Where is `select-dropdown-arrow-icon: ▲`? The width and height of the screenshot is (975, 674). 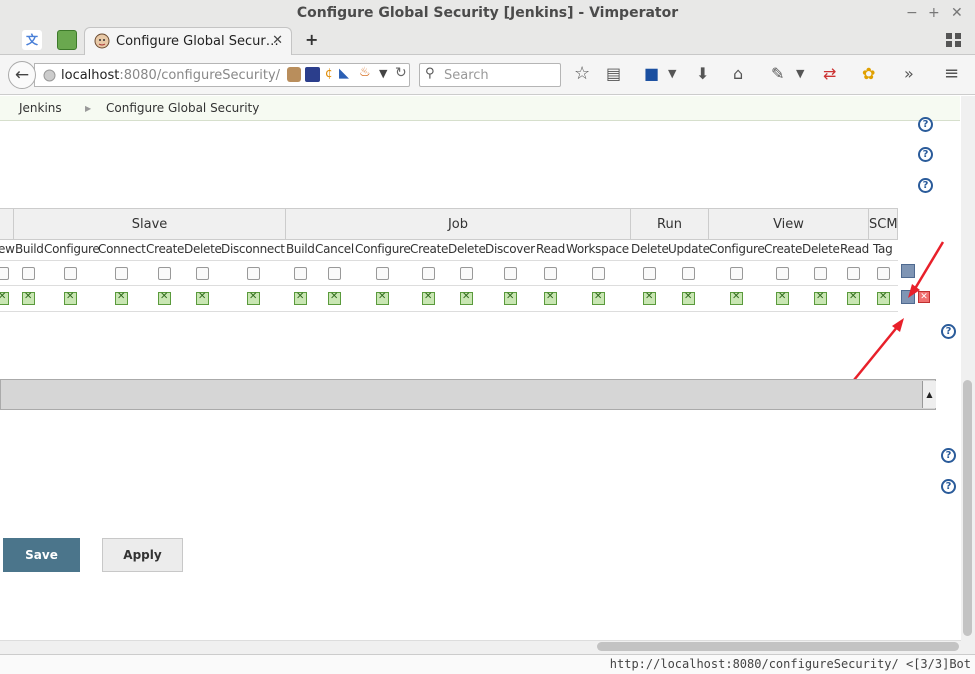
select-dropdown-arrow-icon: ▲ is located at coordinates (929, 394).